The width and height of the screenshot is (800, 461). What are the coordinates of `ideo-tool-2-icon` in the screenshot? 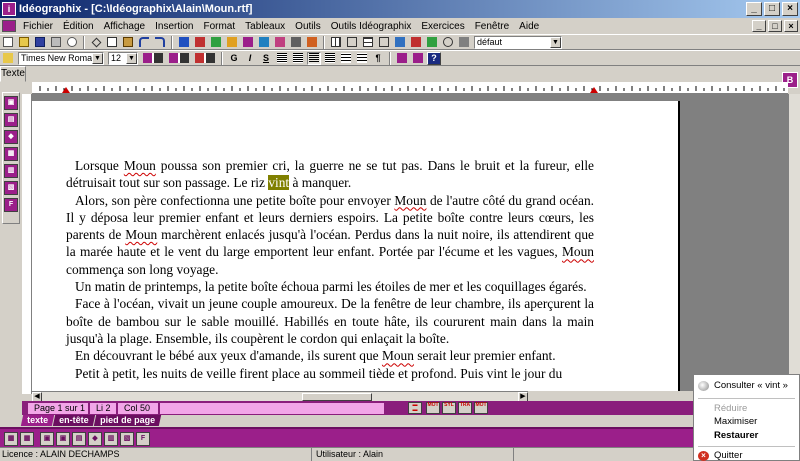 It's located at (200, 42).